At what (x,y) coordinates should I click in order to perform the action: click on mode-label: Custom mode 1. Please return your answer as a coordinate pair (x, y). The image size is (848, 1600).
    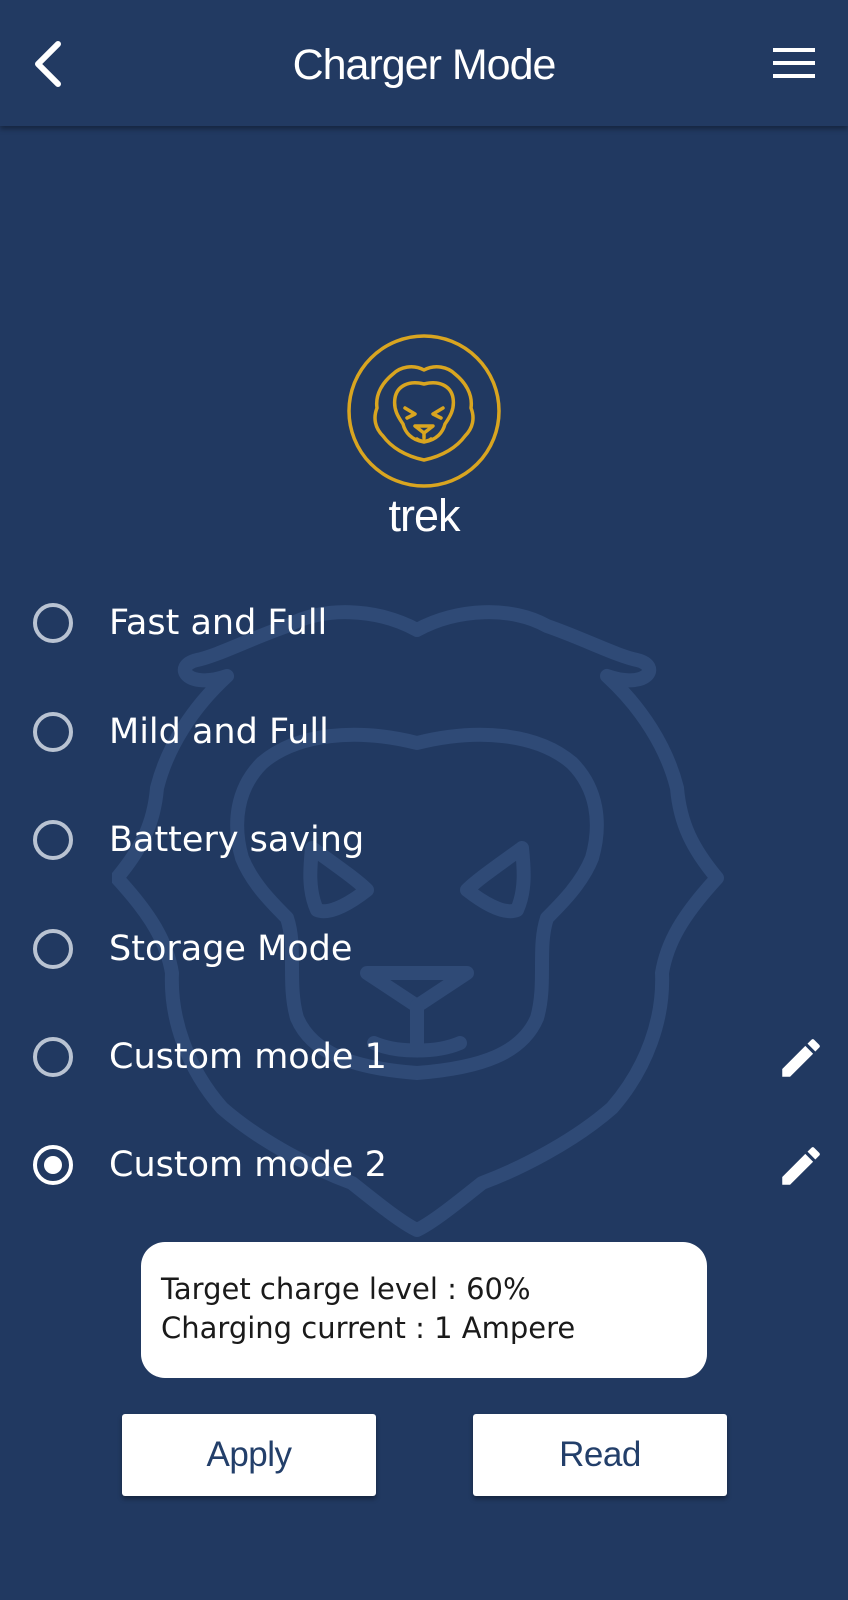
    Looking at the image, I should click on (248, 1057).